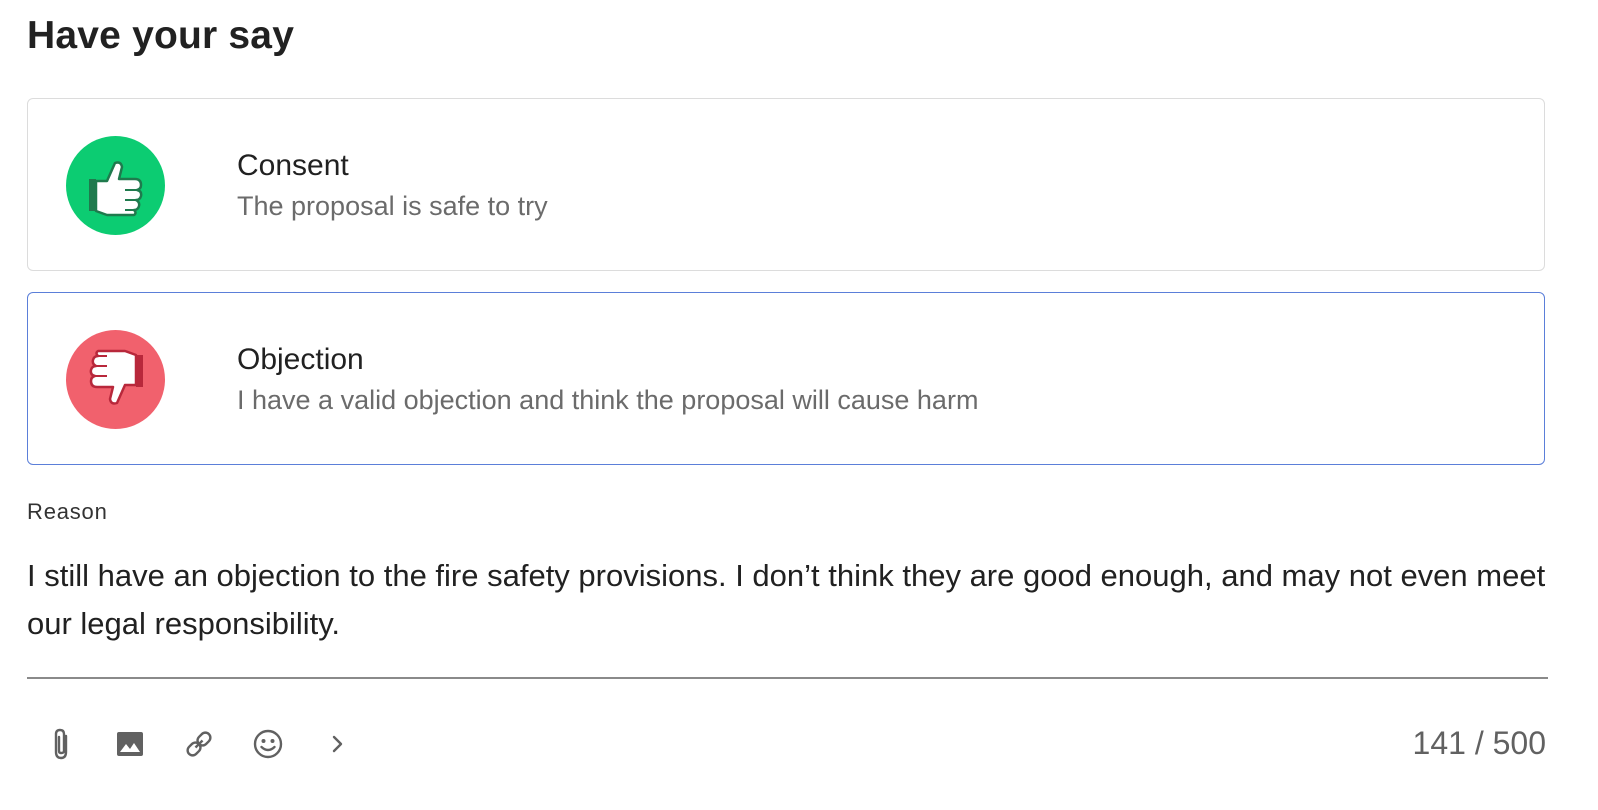 The height and width of the screenshot is (810, 1598). Describe the element at coordinates (61, 744) in the screenshot. I see `attach-icon` at that location.